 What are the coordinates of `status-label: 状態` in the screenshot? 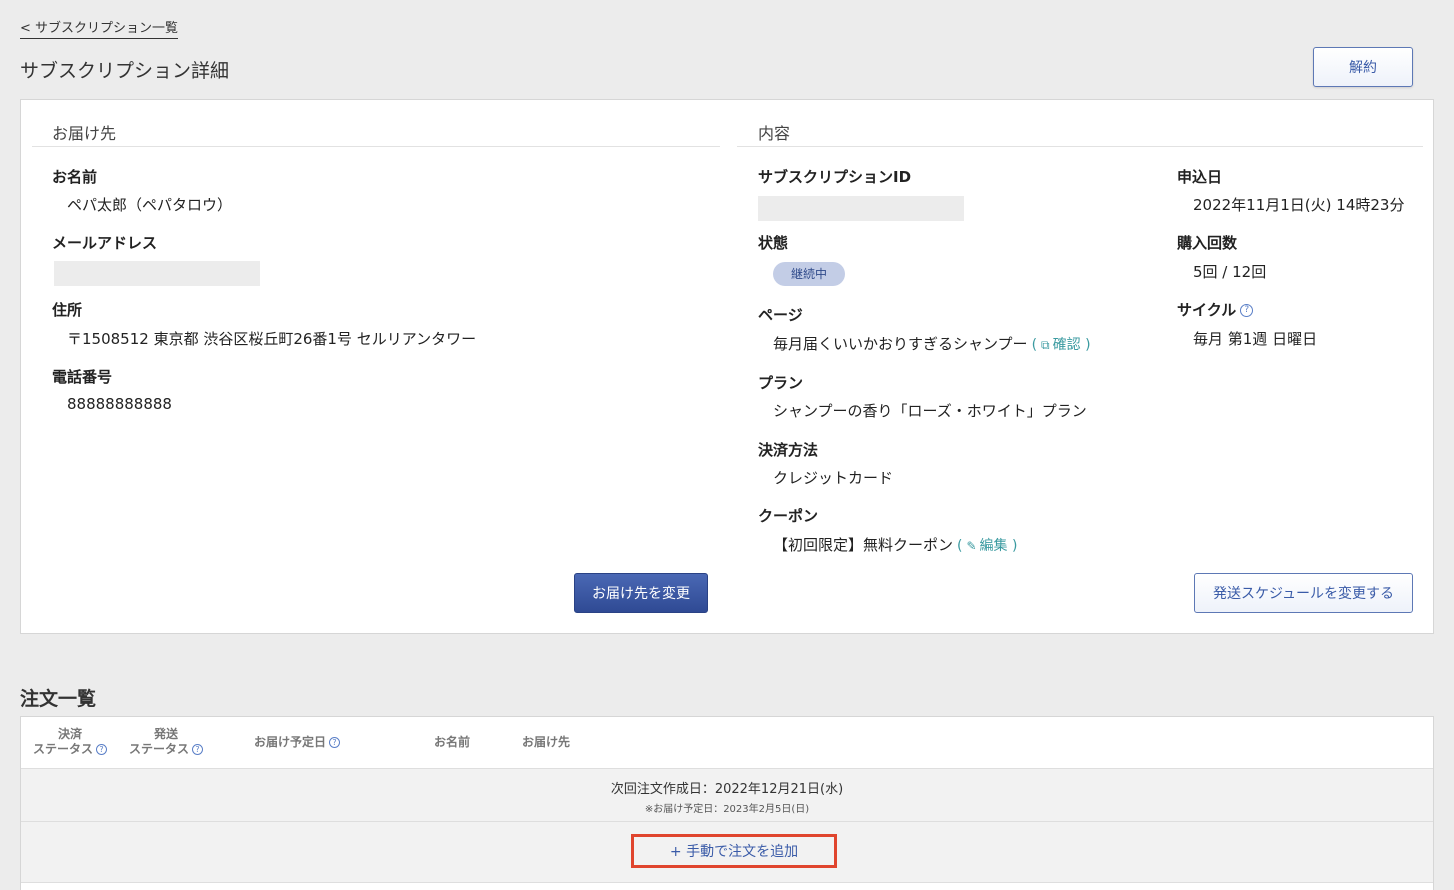 It's located at (773, 243).